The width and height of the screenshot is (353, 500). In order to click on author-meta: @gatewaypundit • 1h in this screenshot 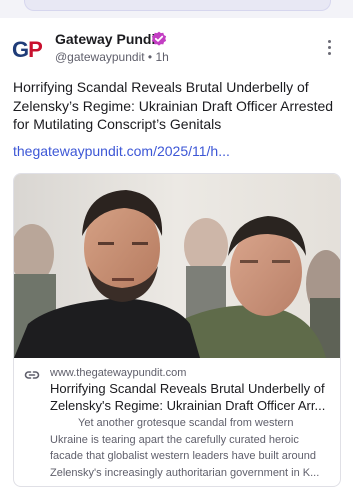, I will do `click(112, 57)`.